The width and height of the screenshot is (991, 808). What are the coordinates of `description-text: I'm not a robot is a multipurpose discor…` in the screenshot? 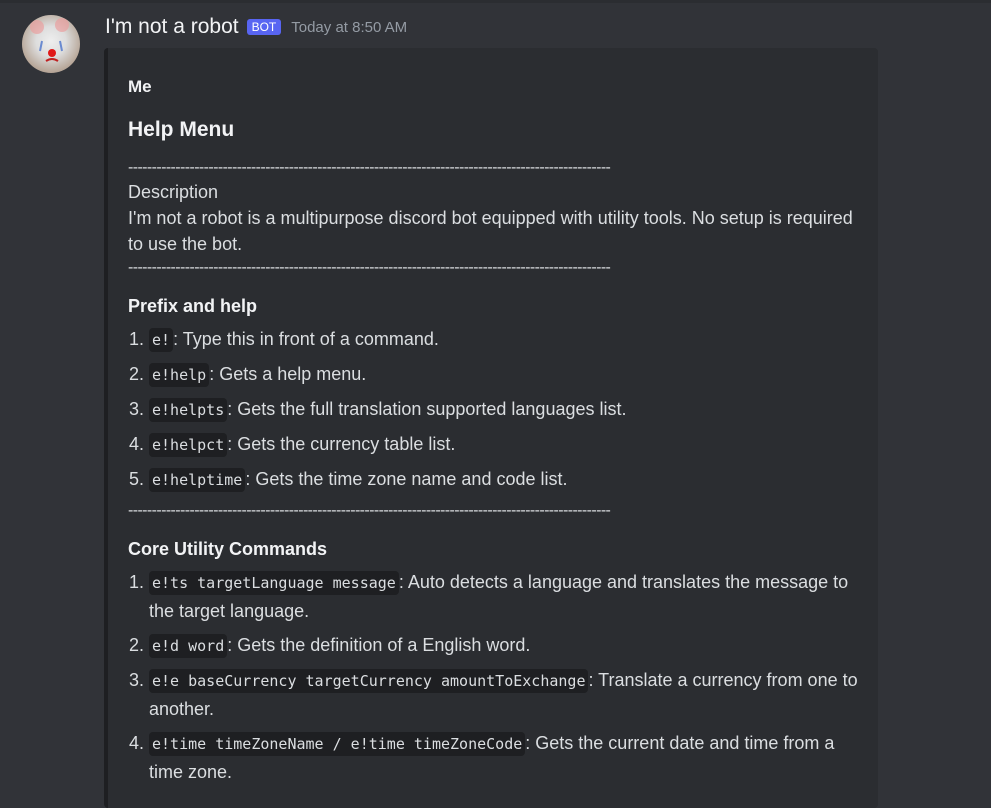 It's located at (490, 231).